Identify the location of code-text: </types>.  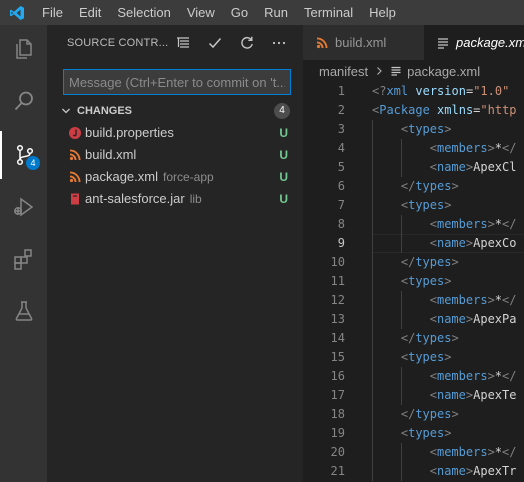
(430, 338).